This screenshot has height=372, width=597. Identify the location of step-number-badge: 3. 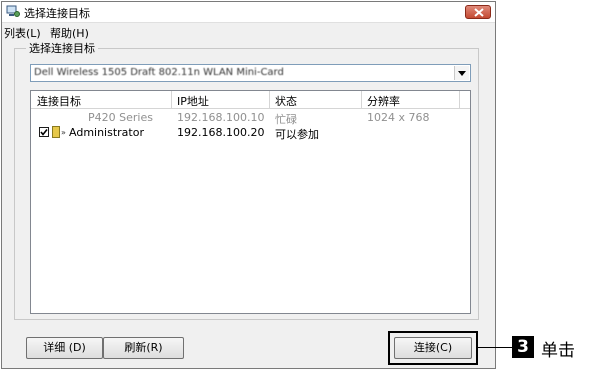
(523, 347).